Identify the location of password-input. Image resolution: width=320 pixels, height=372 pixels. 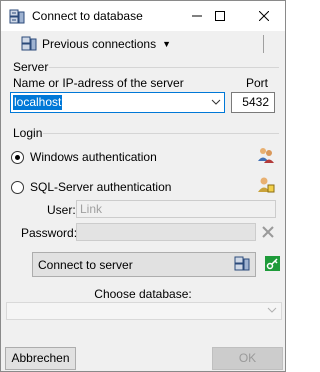
(166, 232).